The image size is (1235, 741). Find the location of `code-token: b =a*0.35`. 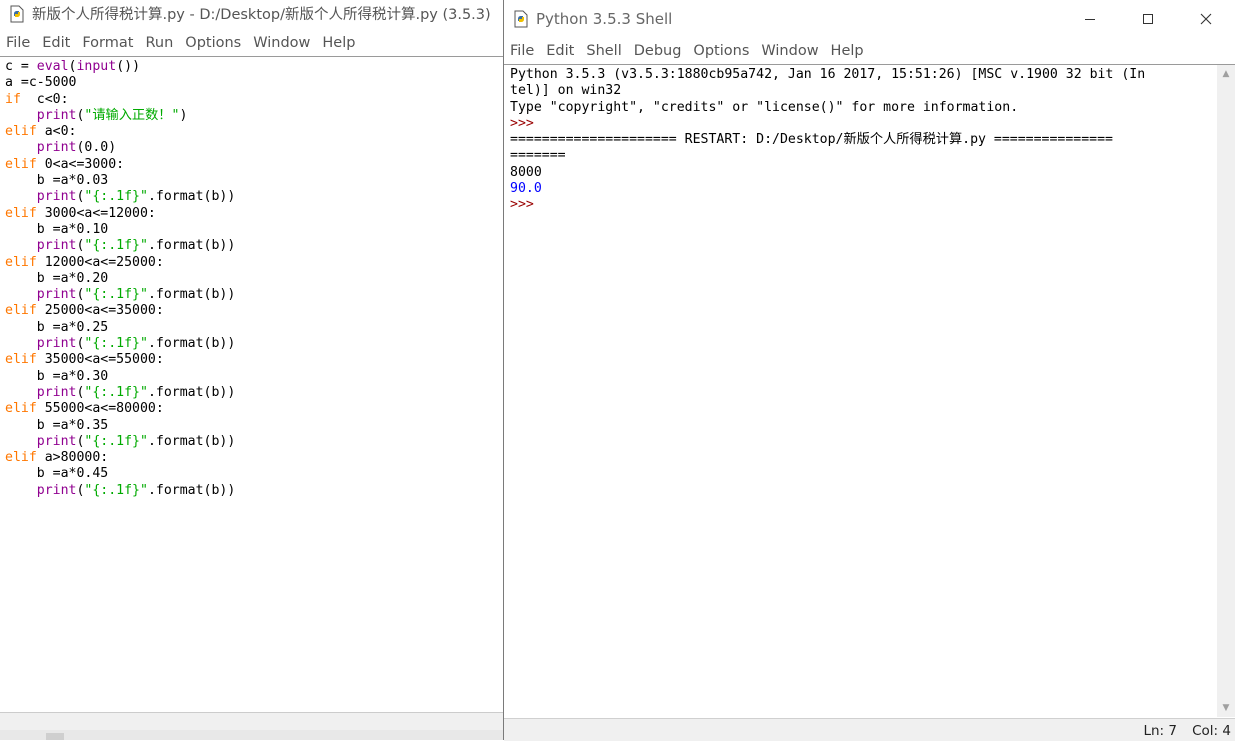

code-token: b =a*0.35 is located at coordinates (57, 425).